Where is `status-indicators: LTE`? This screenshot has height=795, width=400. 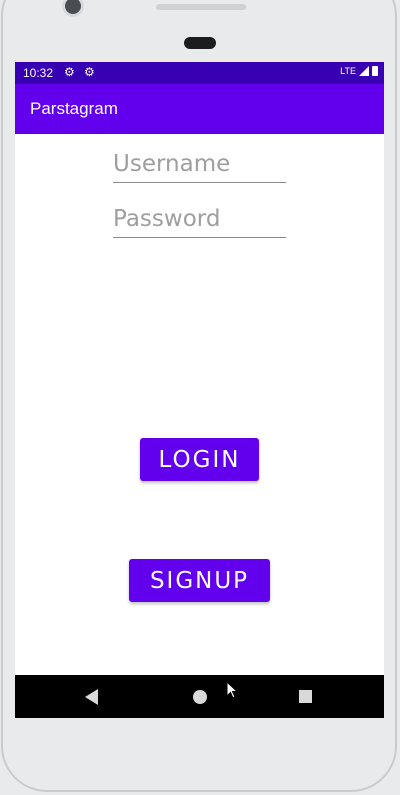
status-indicators: LTE is located at coordinates (359, 71).